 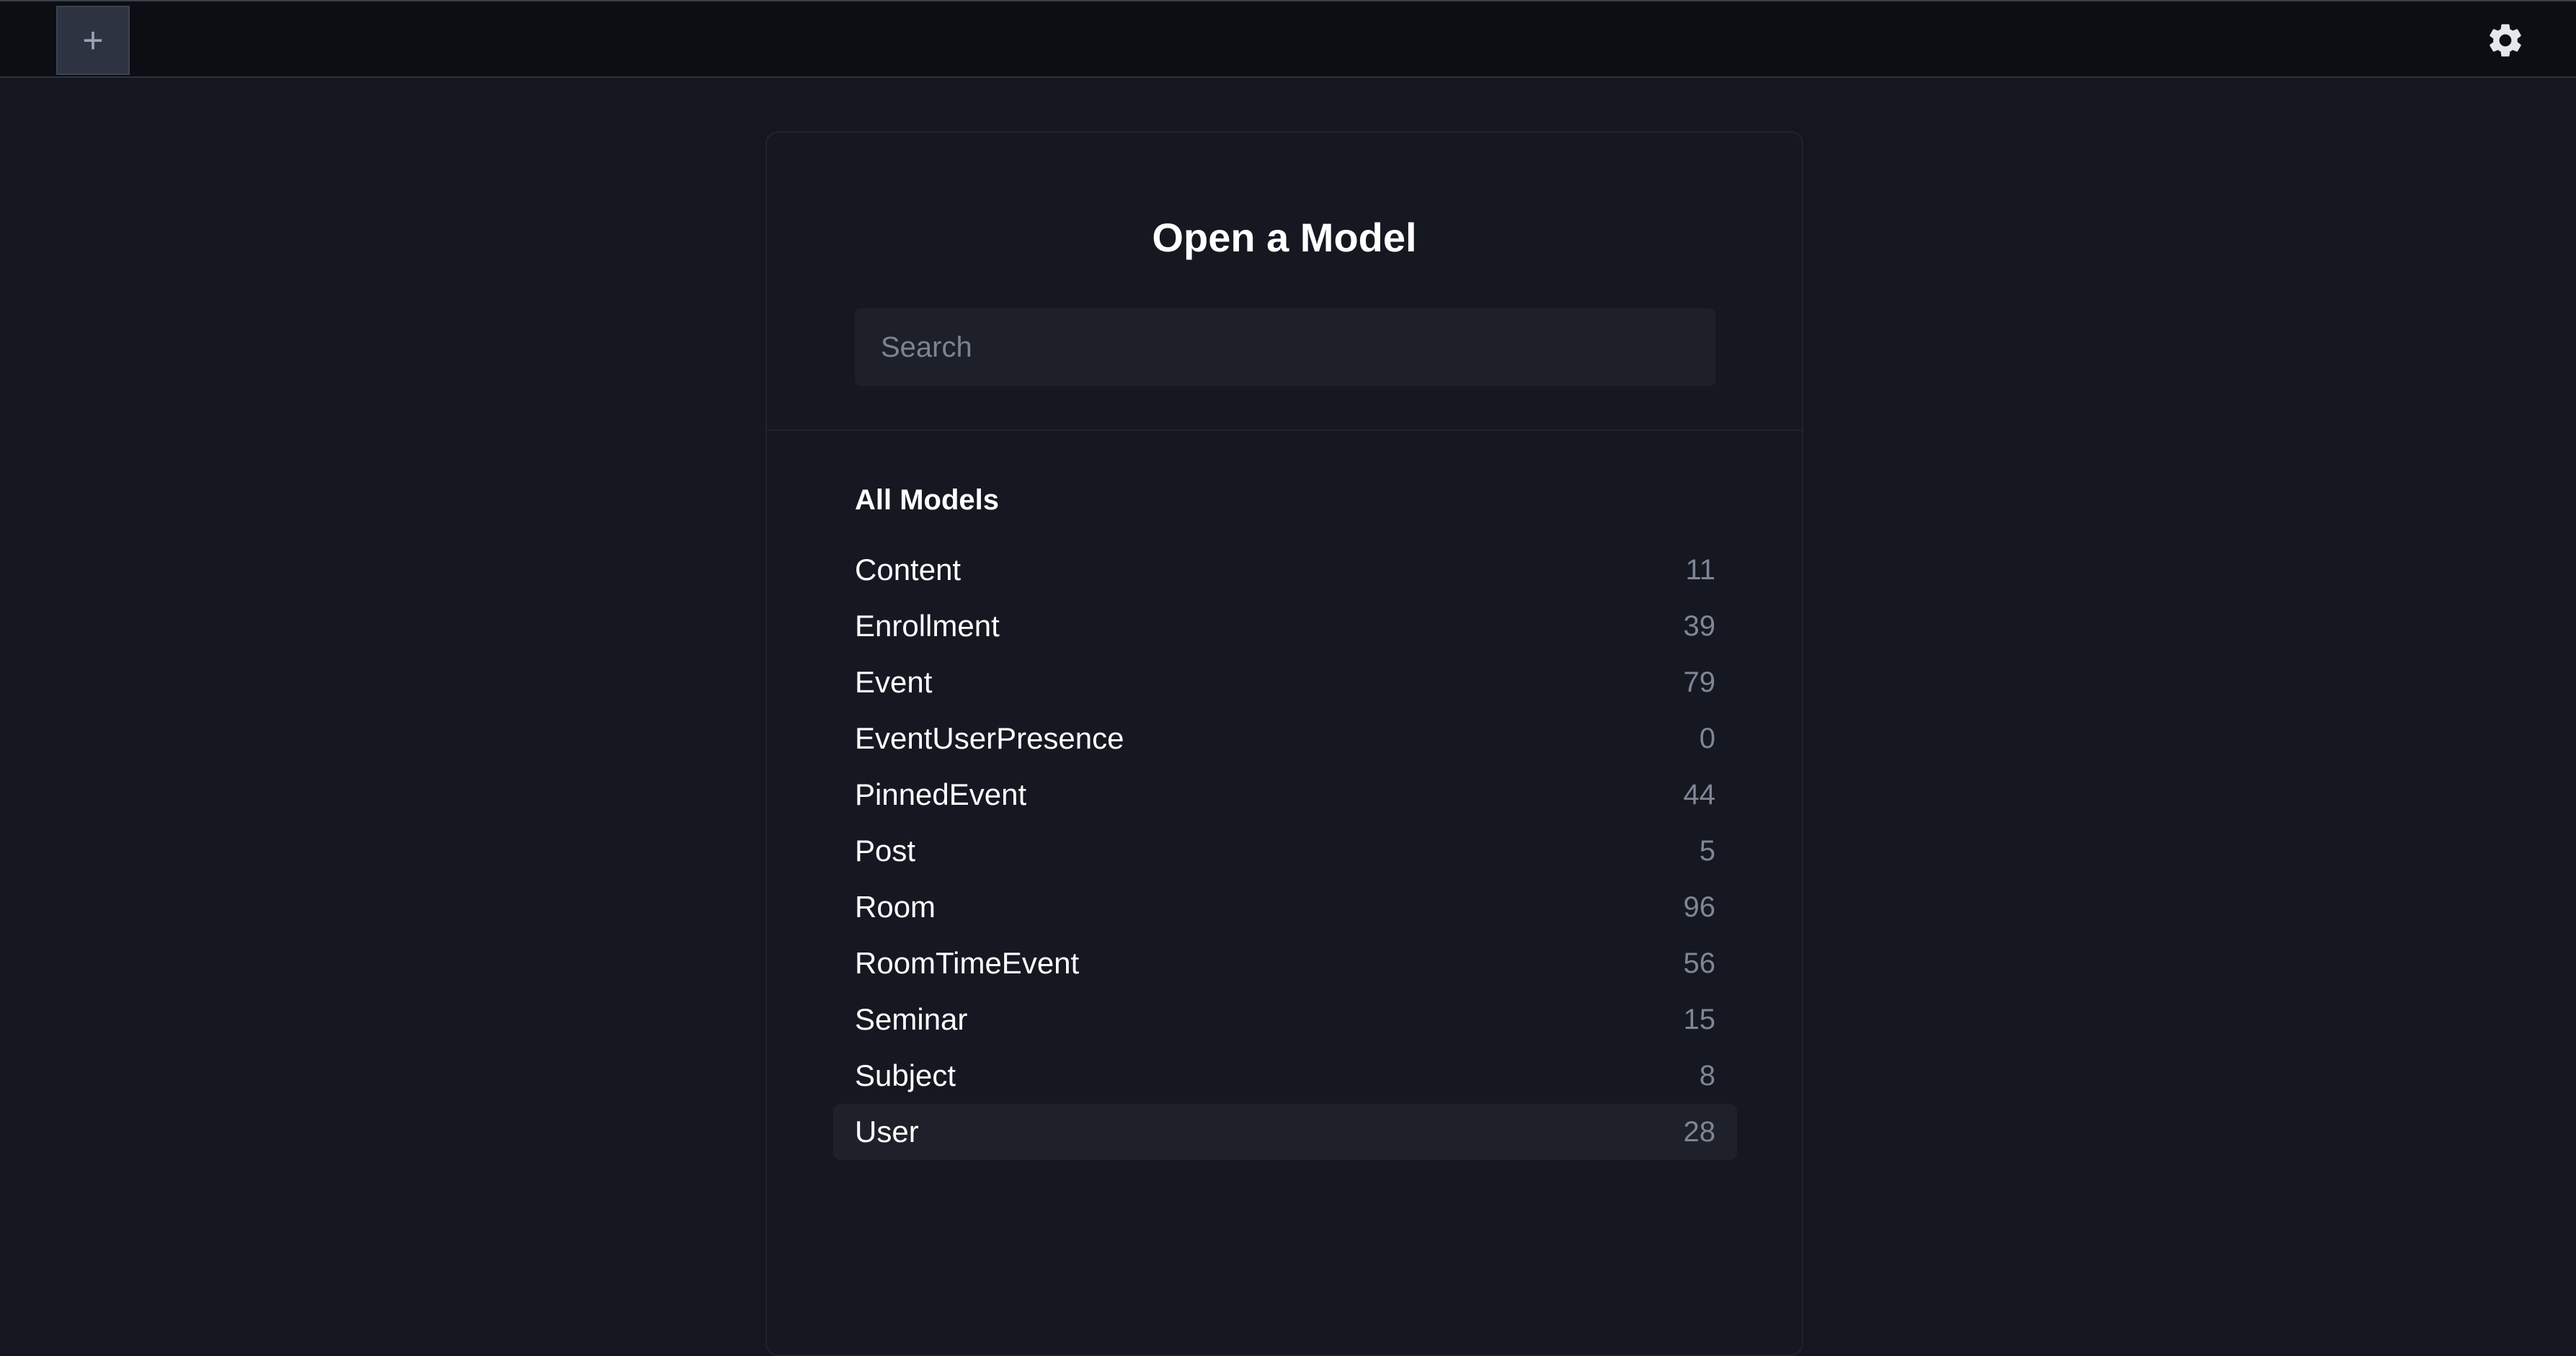 I want to click on model-count: 56, so click(x=1700, y=963).